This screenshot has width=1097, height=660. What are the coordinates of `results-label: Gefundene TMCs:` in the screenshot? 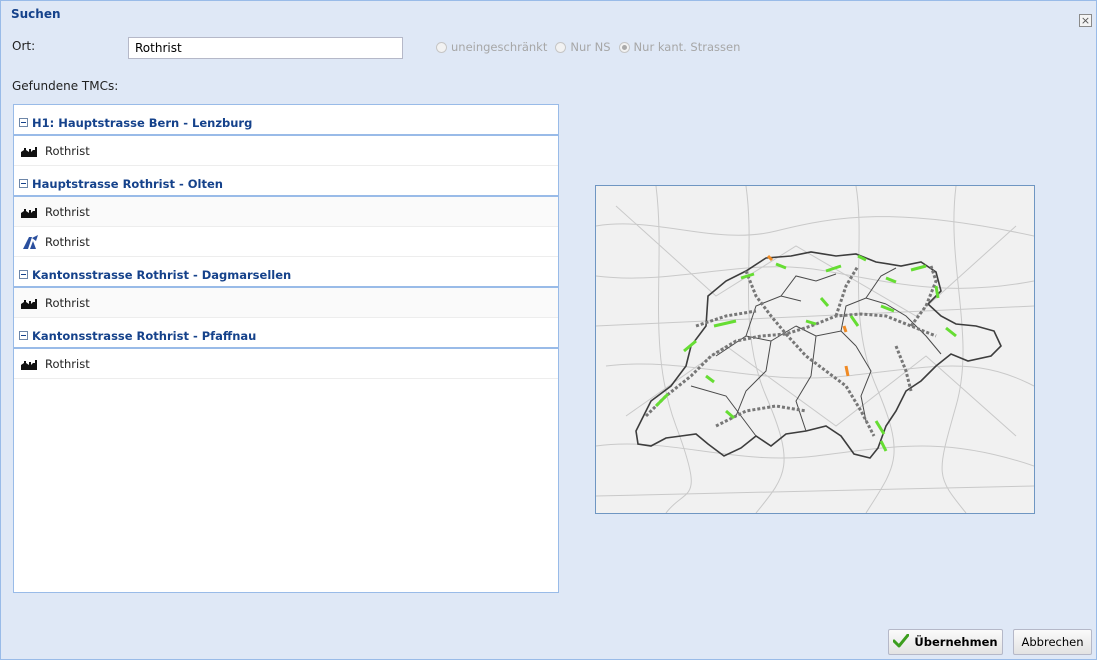 It's located at (65, 86).